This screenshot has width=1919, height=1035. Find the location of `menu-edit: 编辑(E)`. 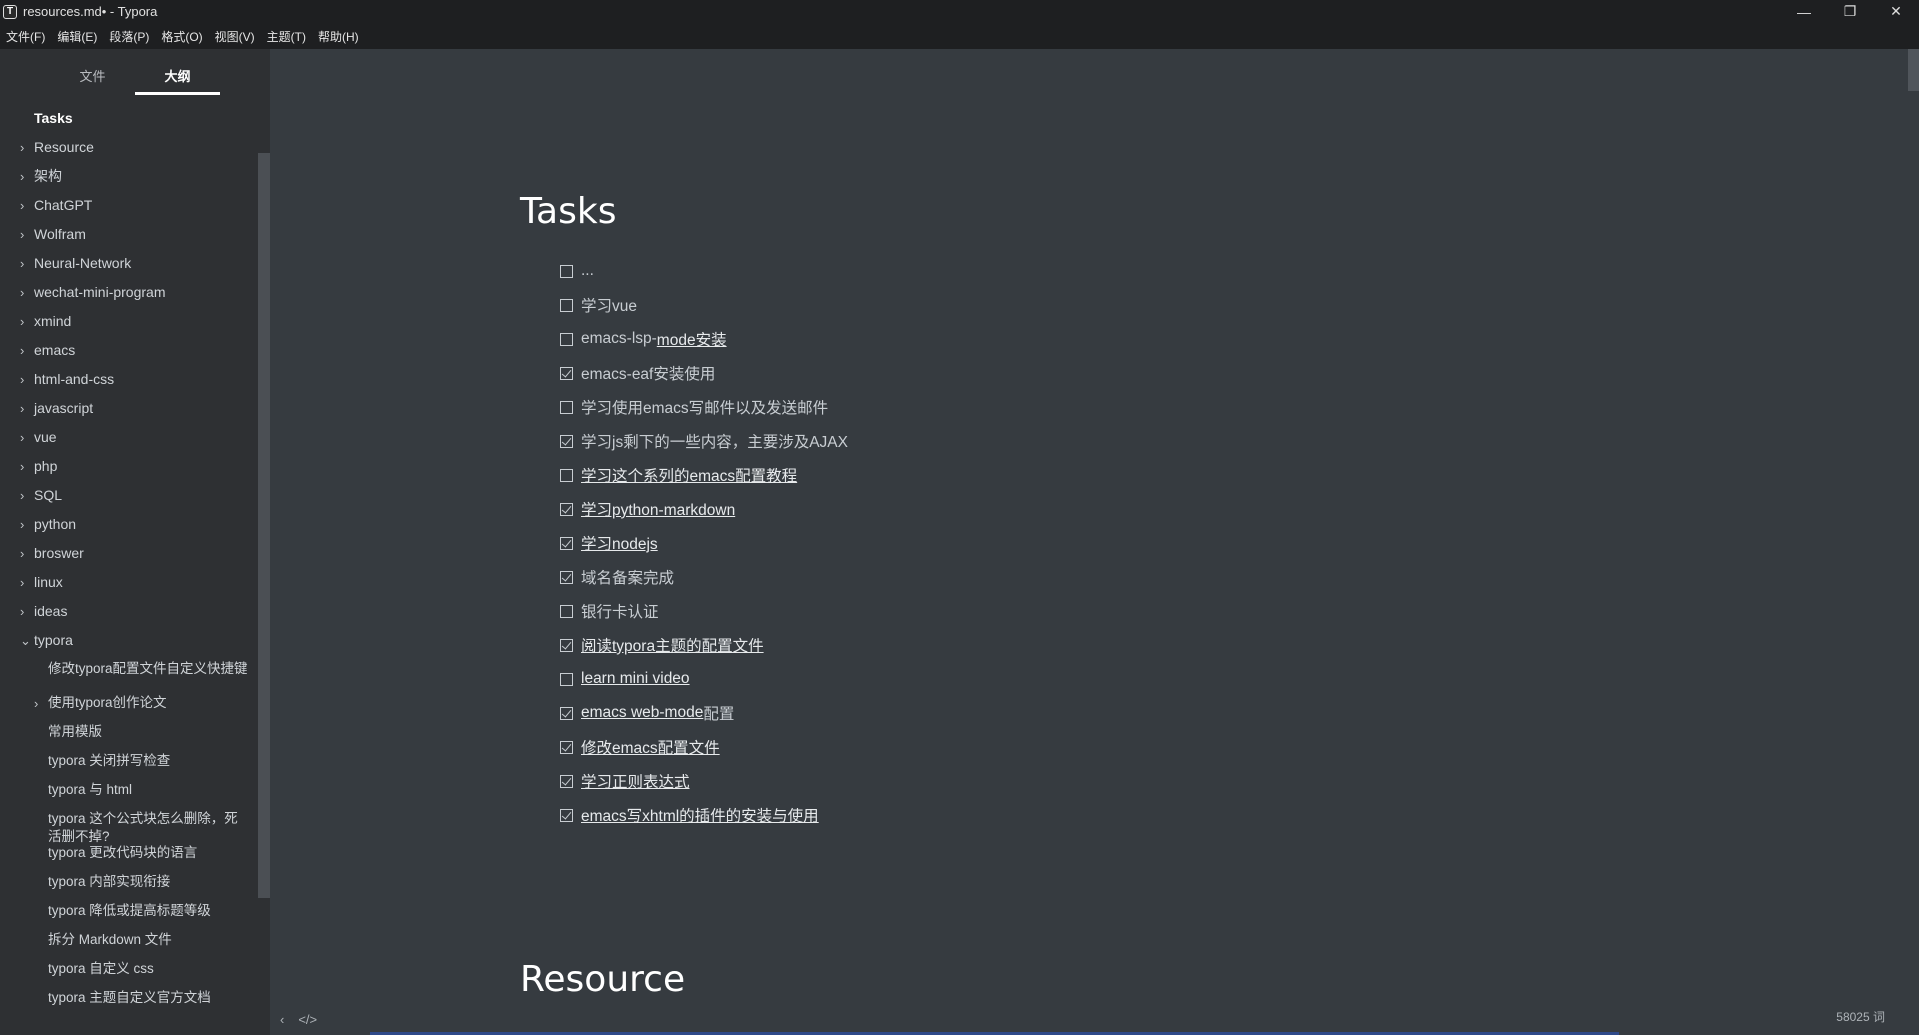

menu-edit: 编辑(E) is located at coordinates (77, 36).